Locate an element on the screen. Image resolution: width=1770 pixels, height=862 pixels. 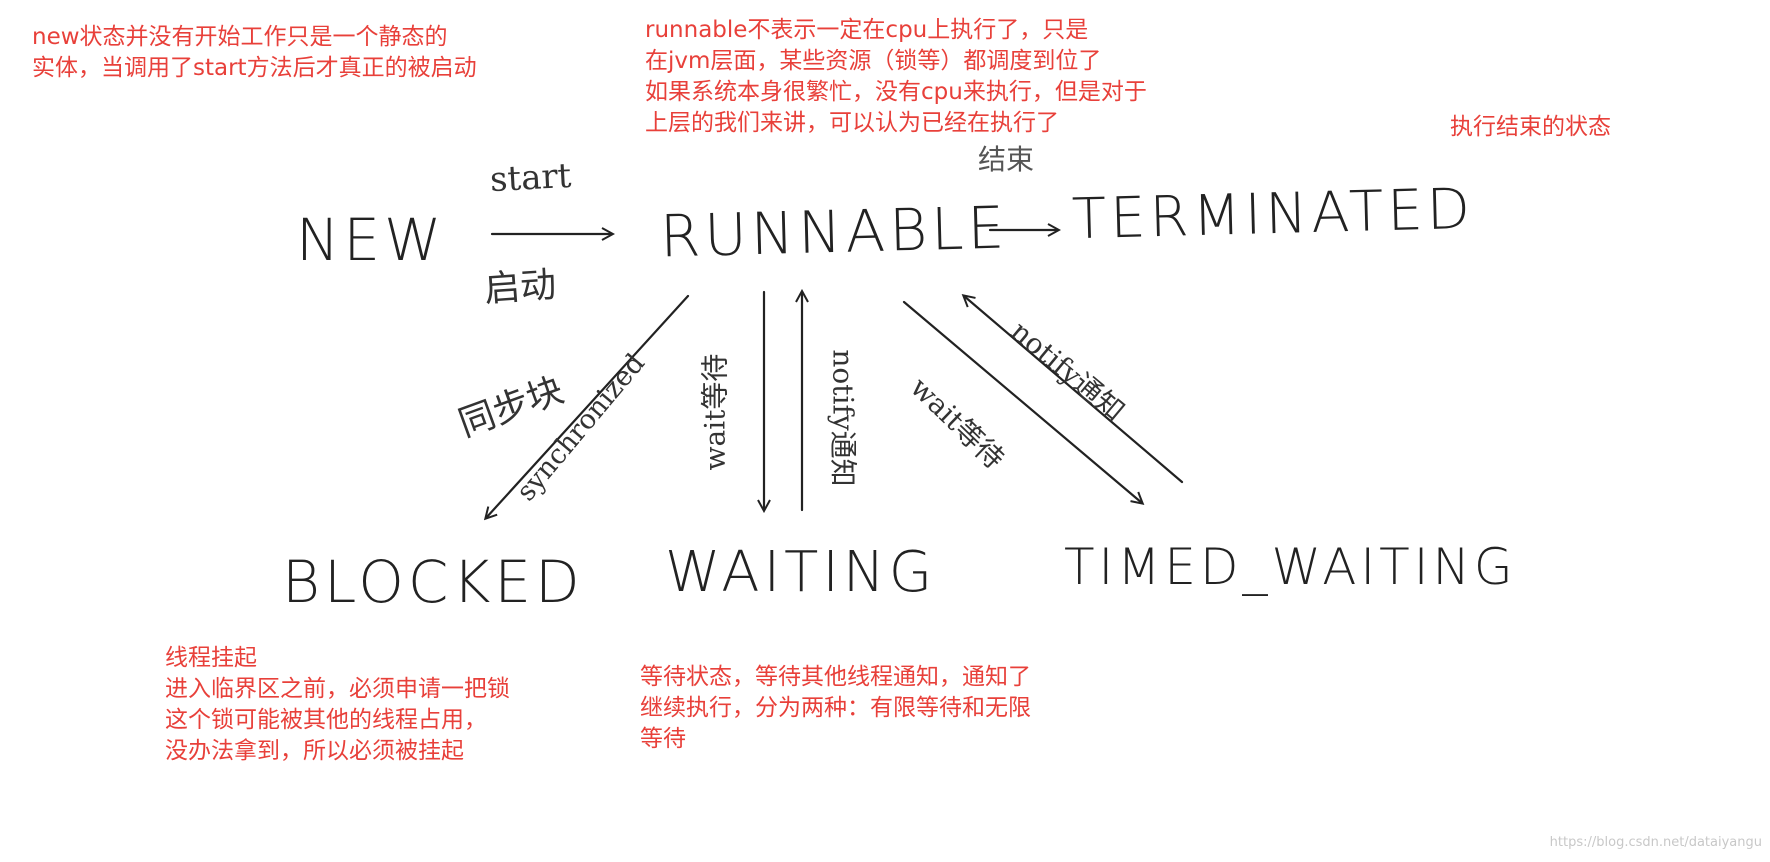
label-wait: wait等待 is located at coordinates (715, 412).